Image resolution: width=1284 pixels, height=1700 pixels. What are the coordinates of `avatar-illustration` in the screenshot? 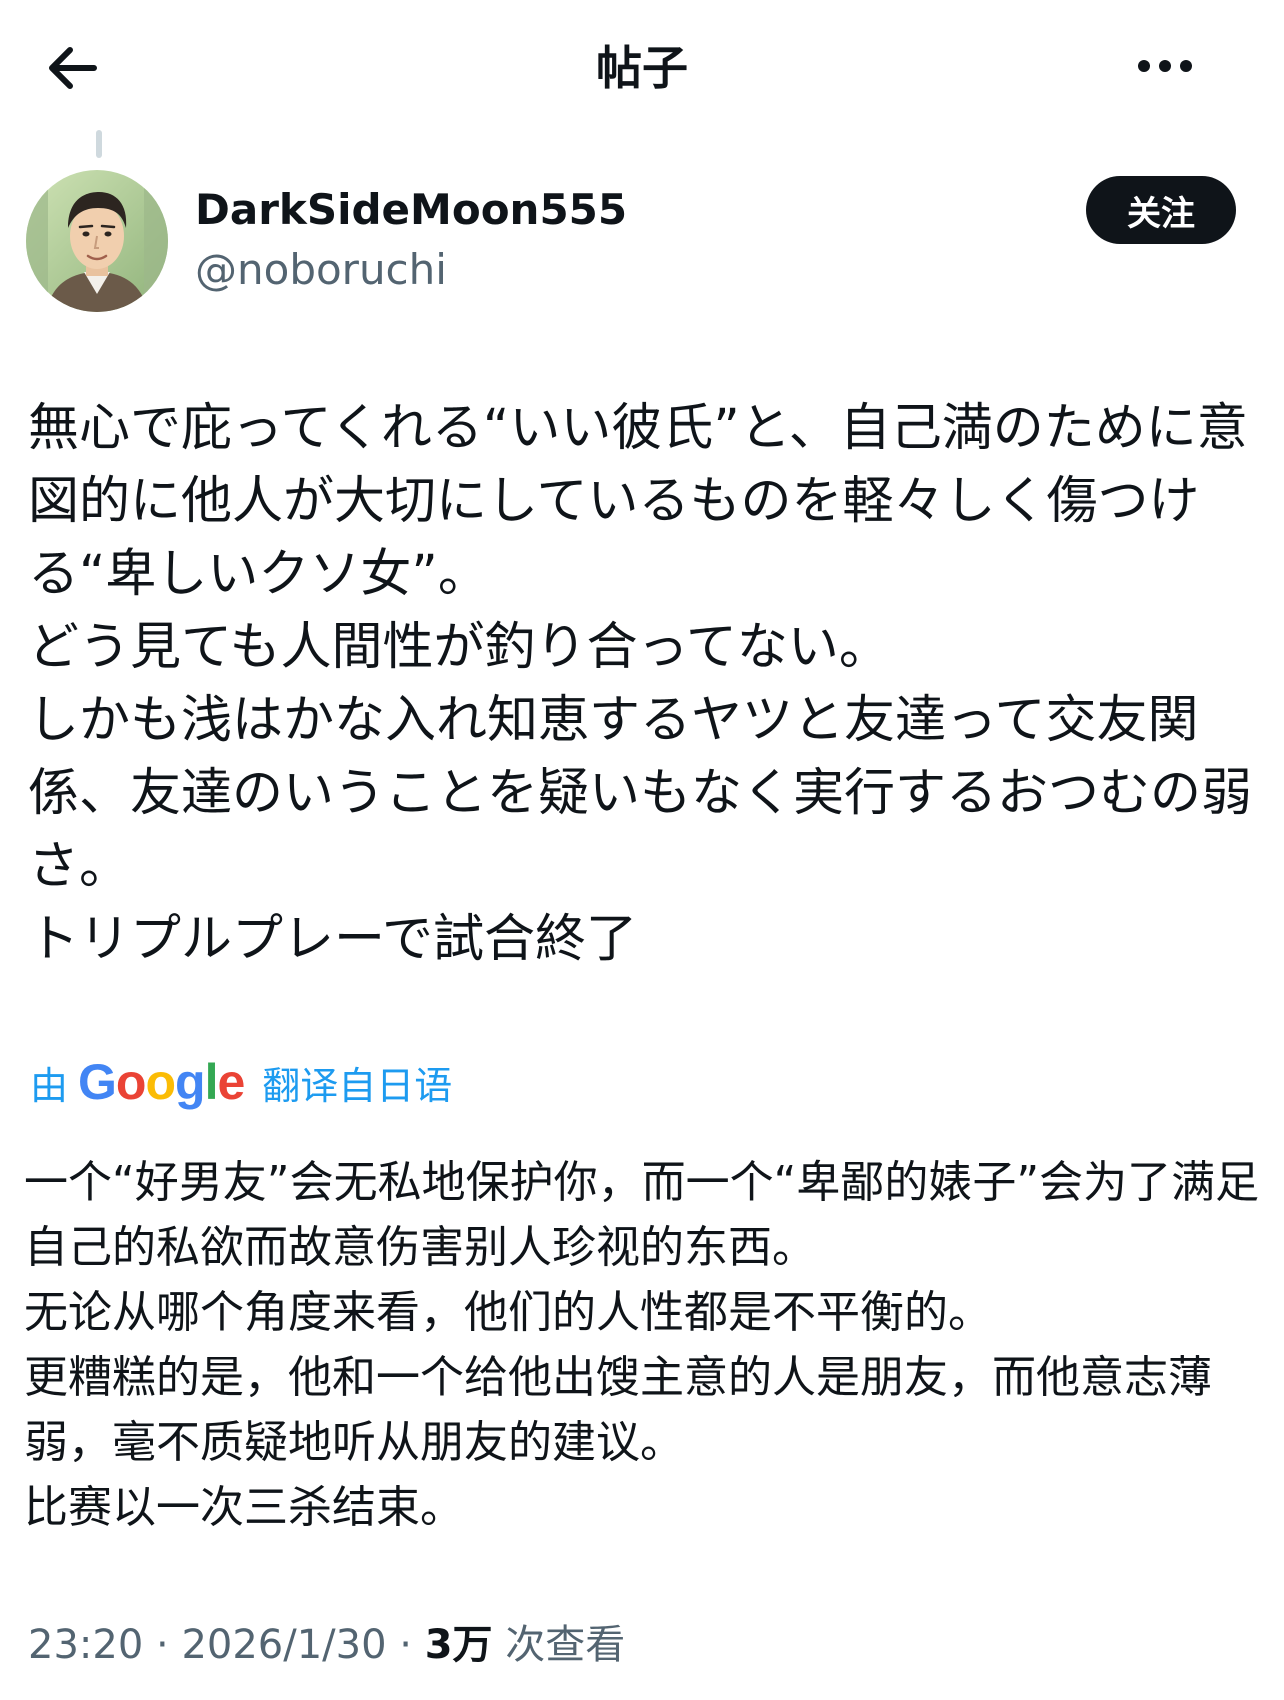 It's located at (97, 241).